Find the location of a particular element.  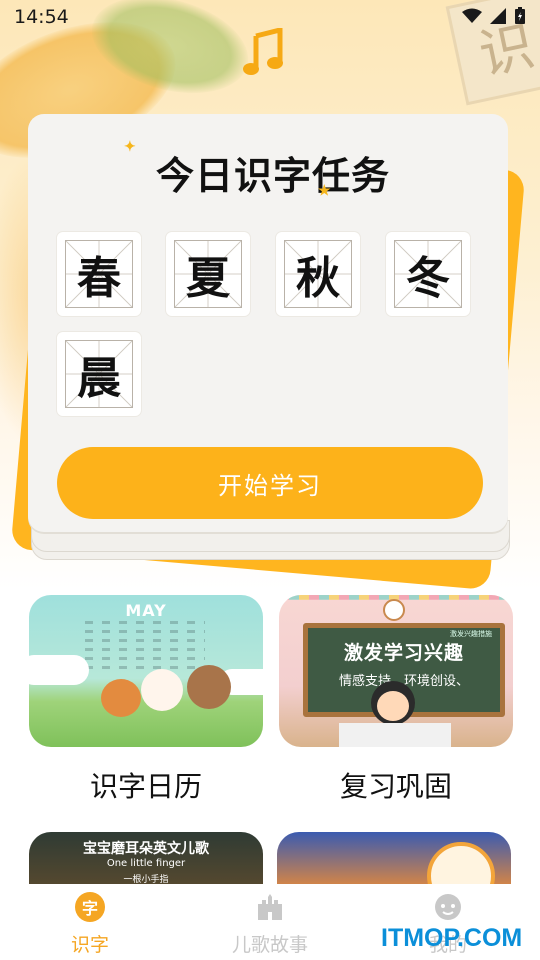

bunny-illustration is located at coordinates (162, 690).